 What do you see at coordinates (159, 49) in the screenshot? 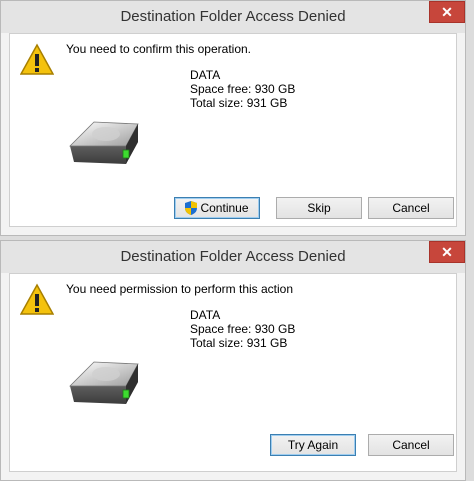
I see `dialog-message: You need to confirm this operation.` at bounding box center [159, 49].